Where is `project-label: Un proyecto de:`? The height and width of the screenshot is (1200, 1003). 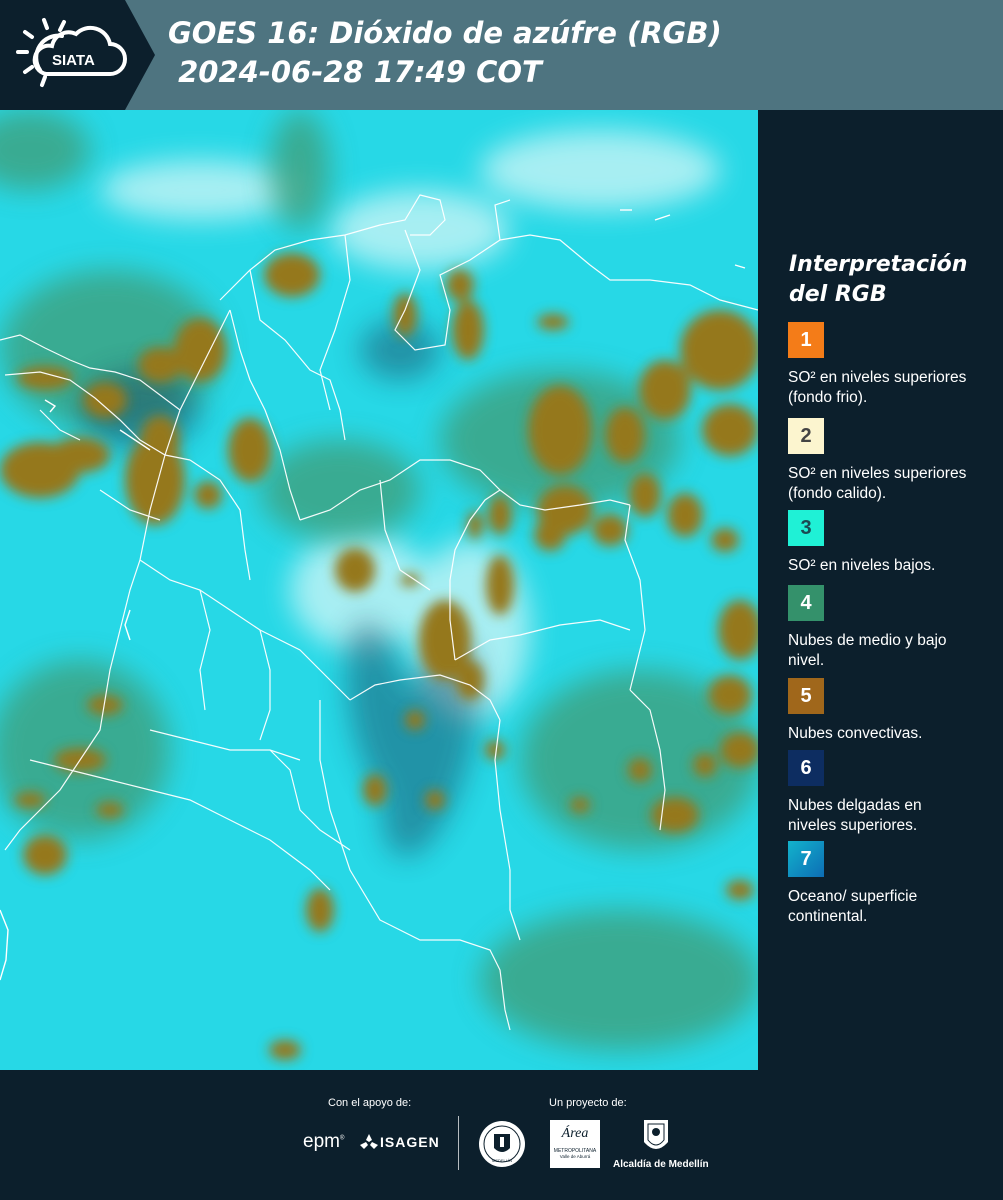
project-label: Un proyecto de: is located at coordinates (588, 1103).